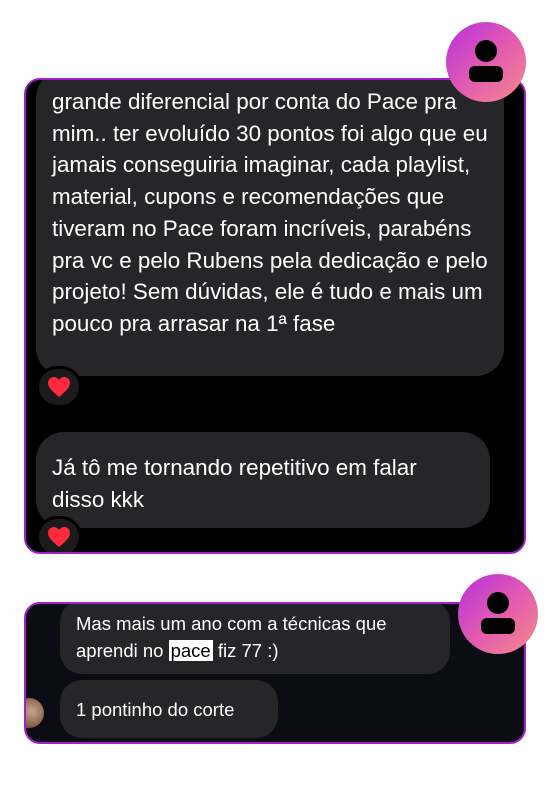  I want to click on message-bubble: 1 pontinho do corte, so click(169, 709).